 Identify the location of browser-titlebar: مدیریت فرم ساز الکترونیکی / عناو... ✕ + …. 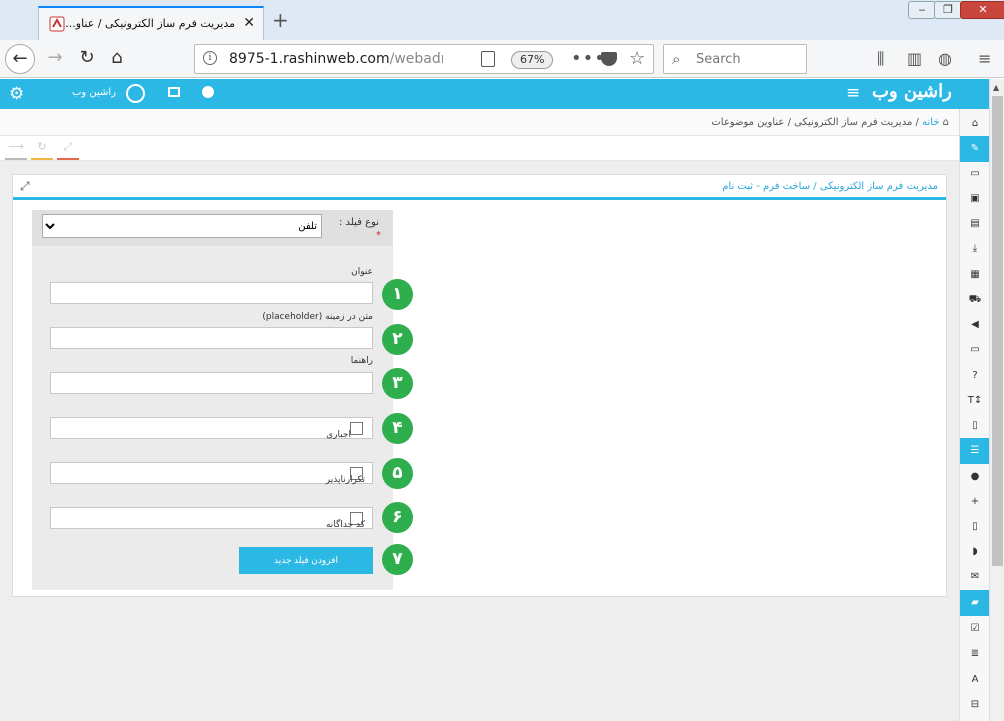
(502, 20).